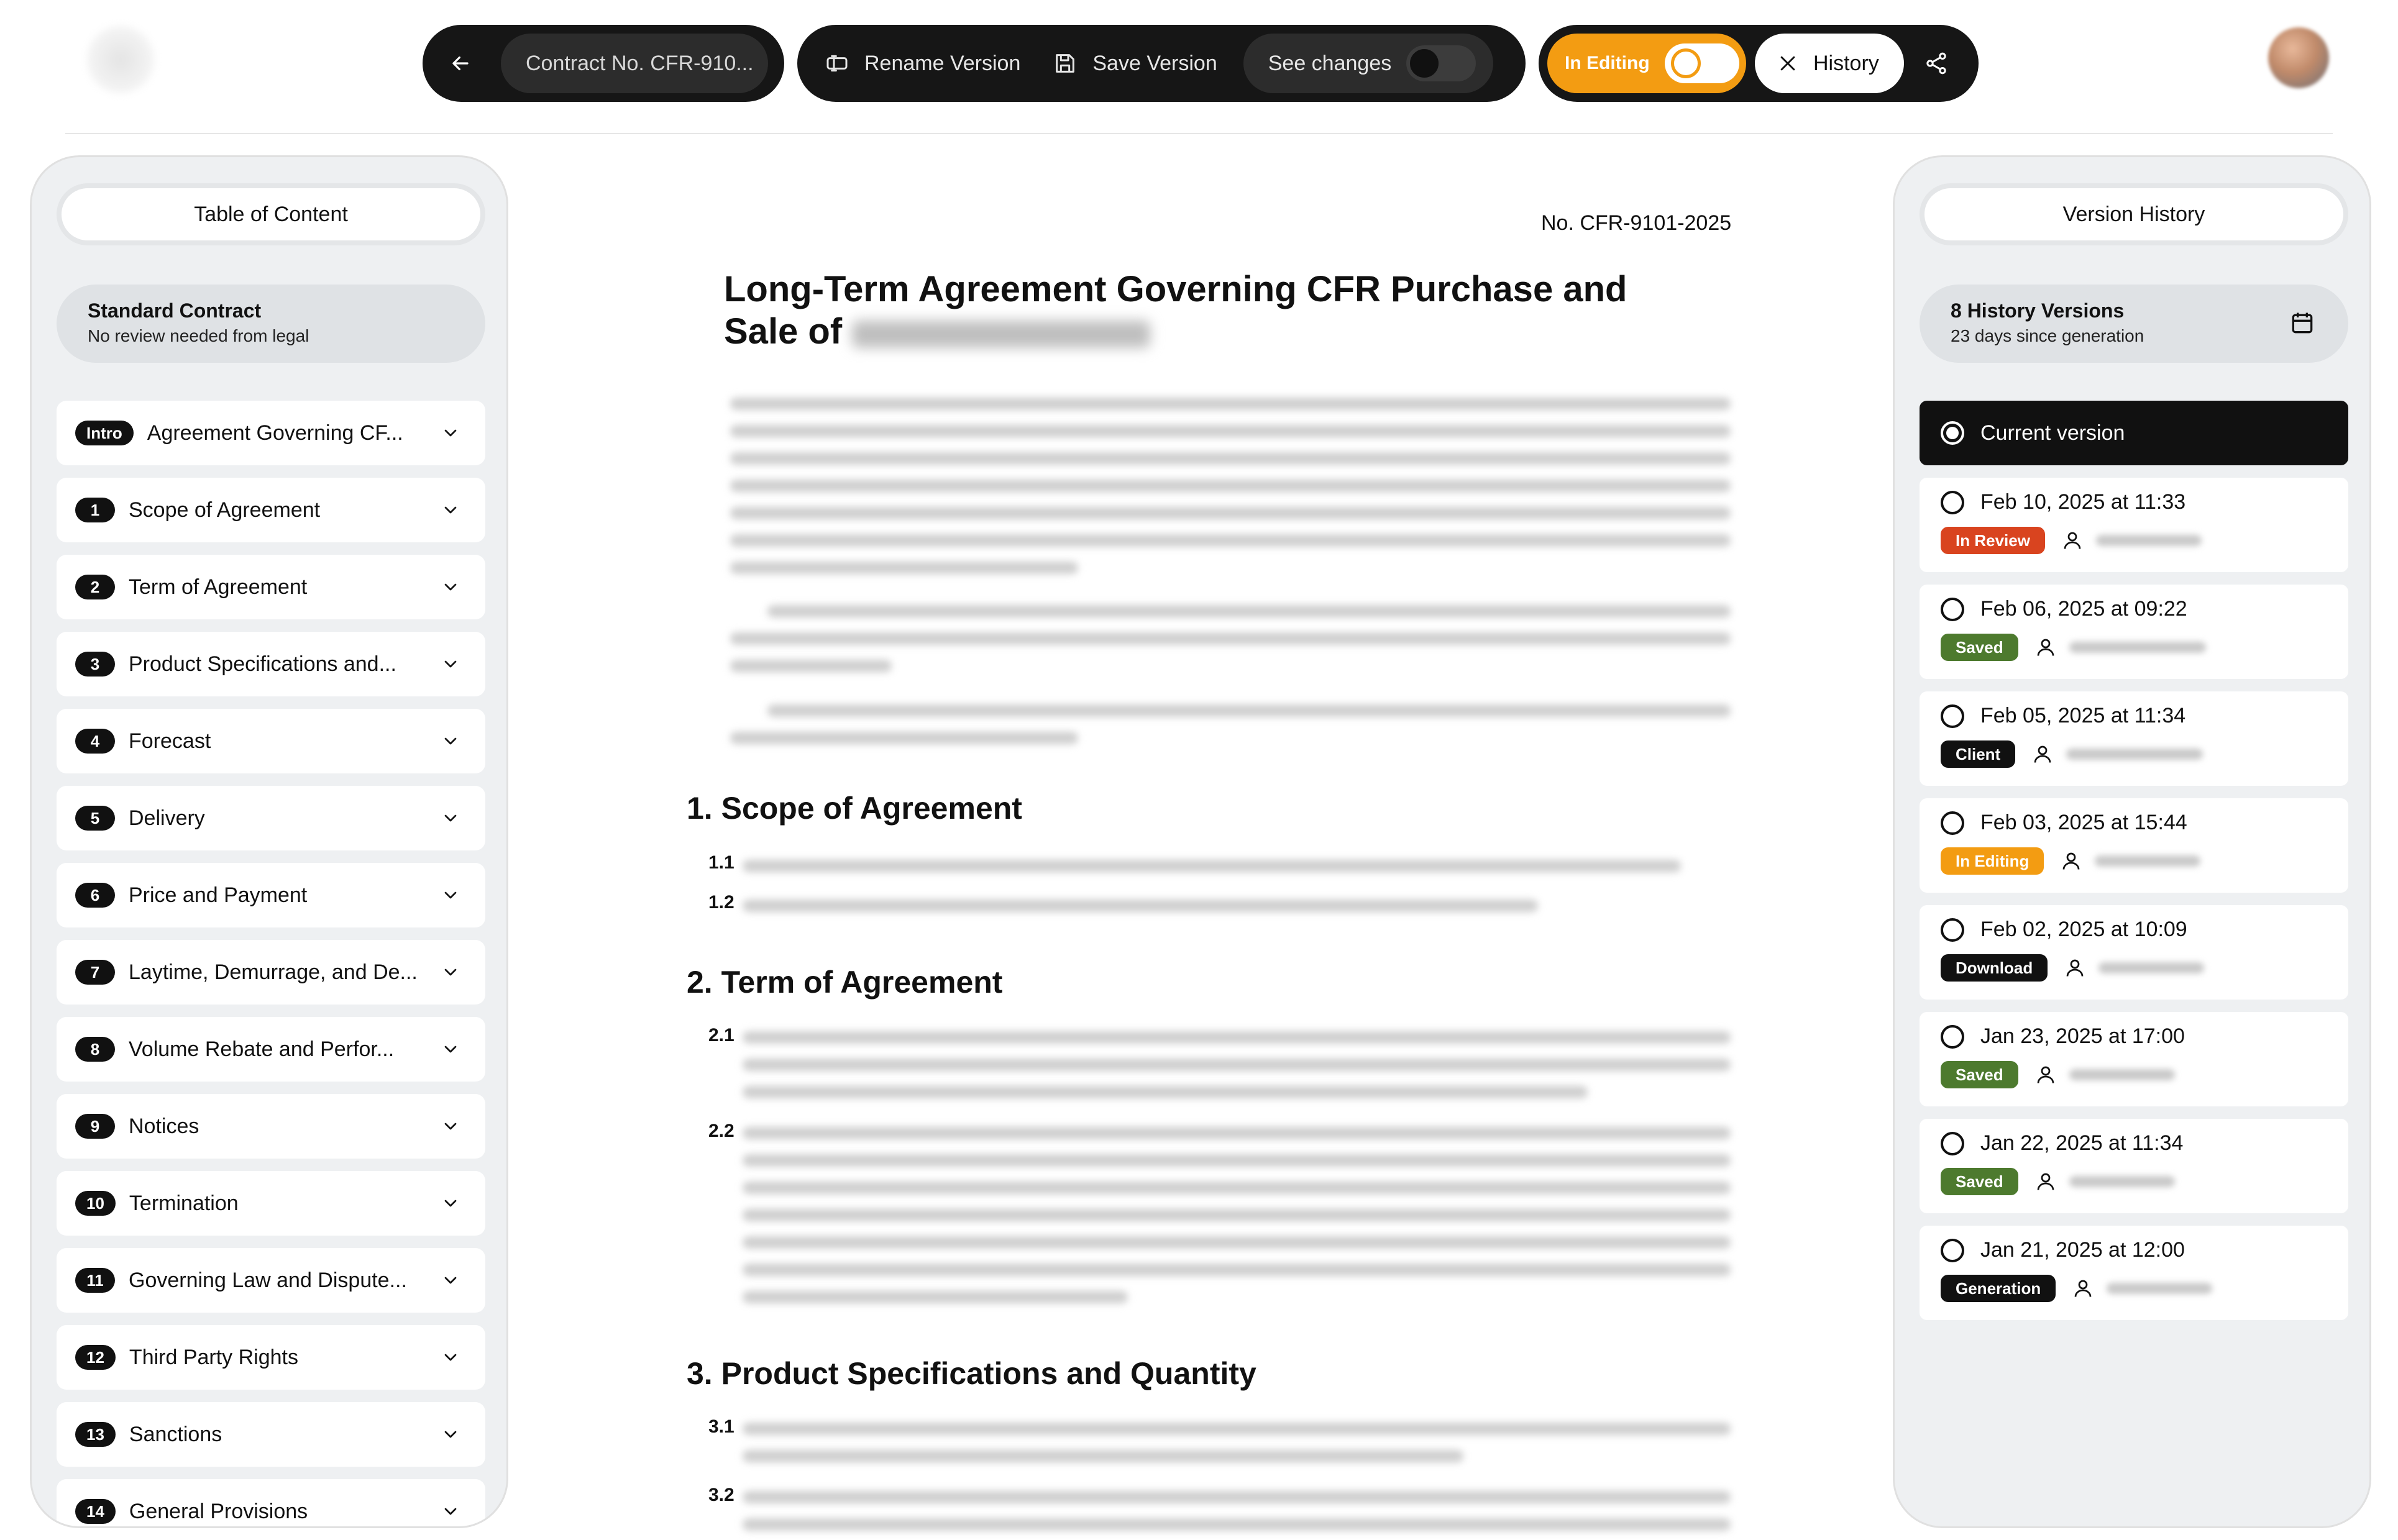  What do you see at coordinates (271, 895) in the screenshot?
I see `toc-item: 6 Price and Payment` at bounding box center [271, 895].